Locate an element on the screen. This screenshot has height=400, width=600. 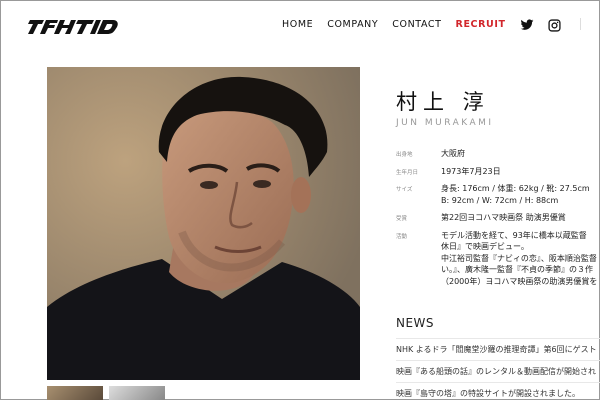
info-label: 受賞 is located at coordinates (402, 219).